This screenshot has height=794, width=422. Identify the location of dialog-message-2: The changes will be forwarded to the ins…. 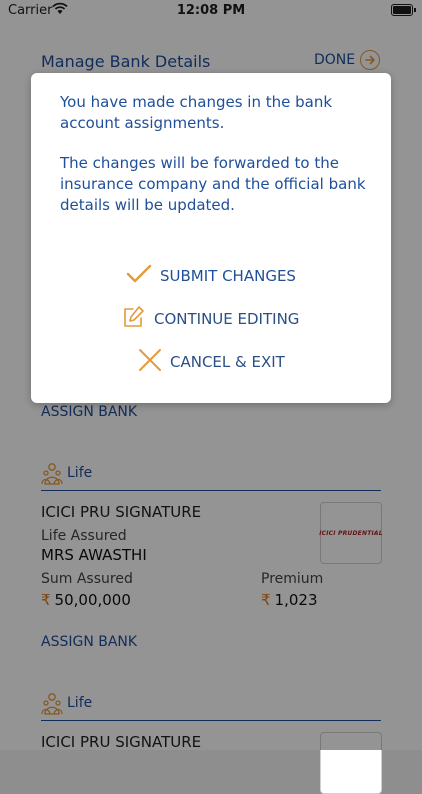
(213, 184).